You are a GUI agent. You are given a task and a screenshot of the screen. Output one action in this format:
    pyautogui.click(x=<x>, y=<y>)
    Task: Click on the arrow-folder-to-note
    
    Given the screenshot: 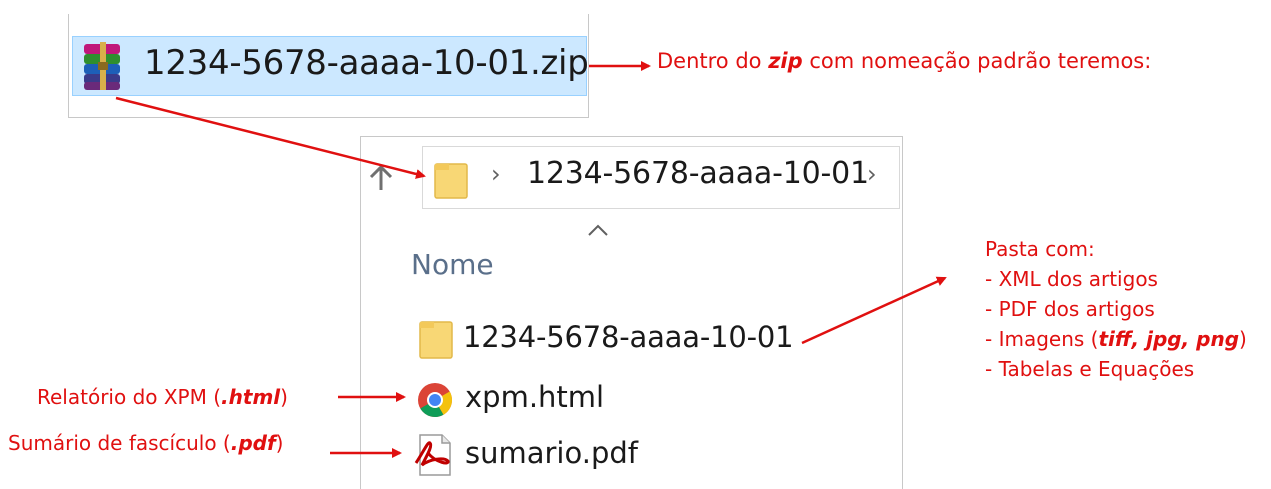 What is the action you would take?
    pyautogui.click(x=874, y=310)
    